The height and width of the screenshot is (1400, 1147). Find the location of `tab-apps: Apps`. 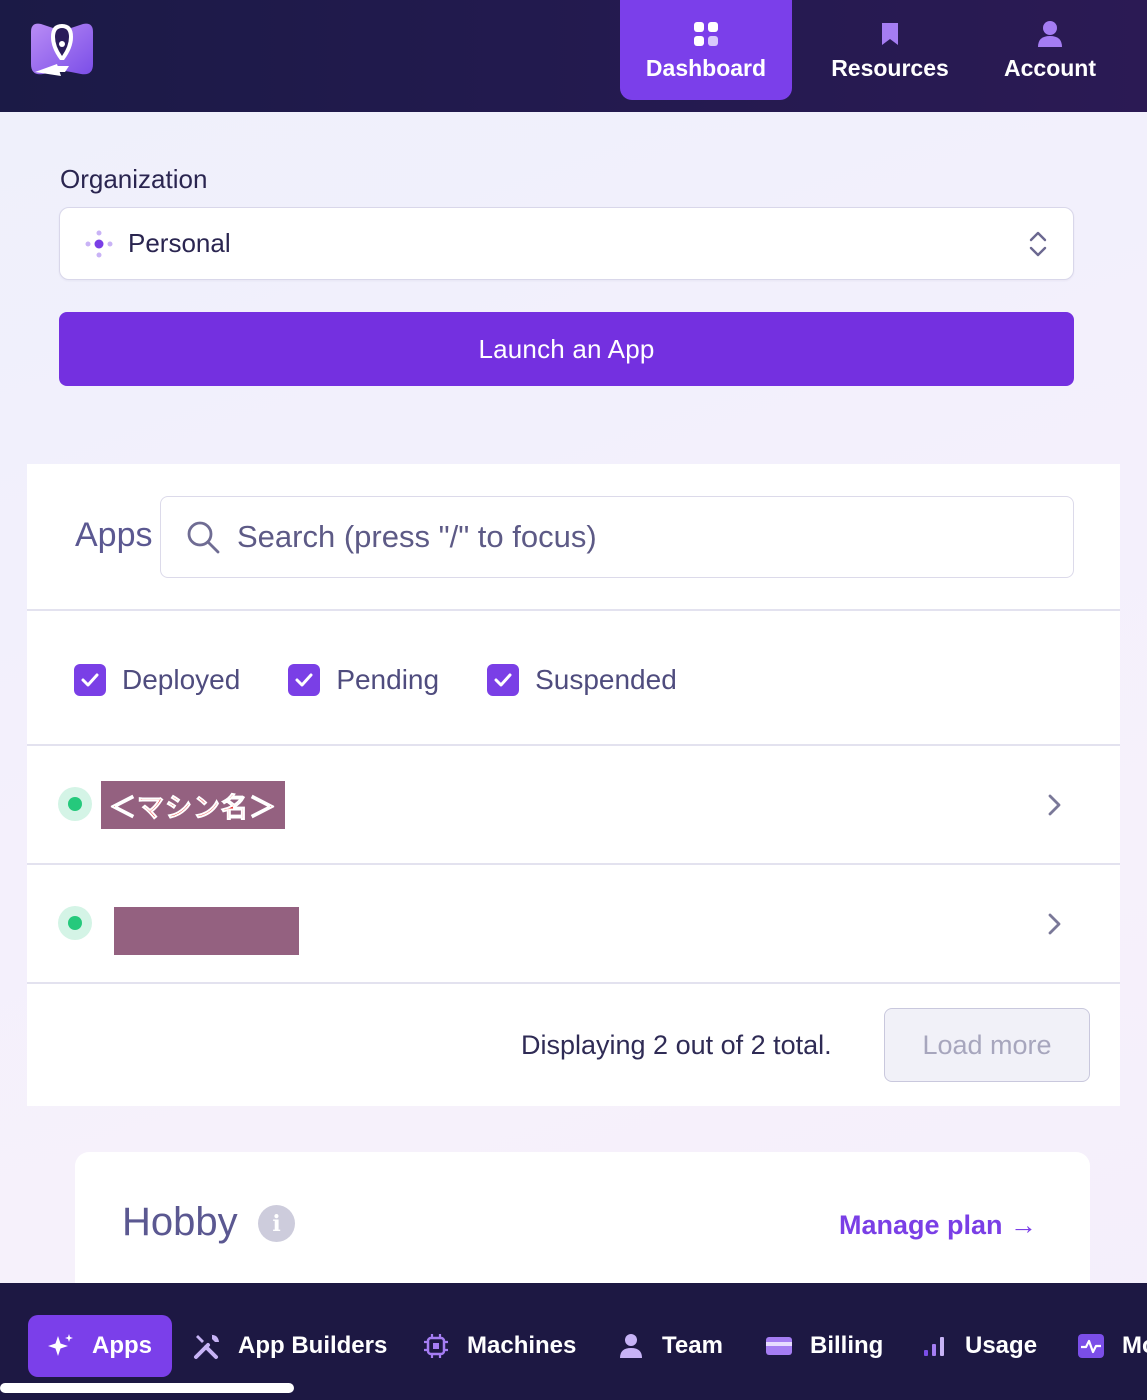

tab-apps: Apps is located at coordinates (100, 1346).